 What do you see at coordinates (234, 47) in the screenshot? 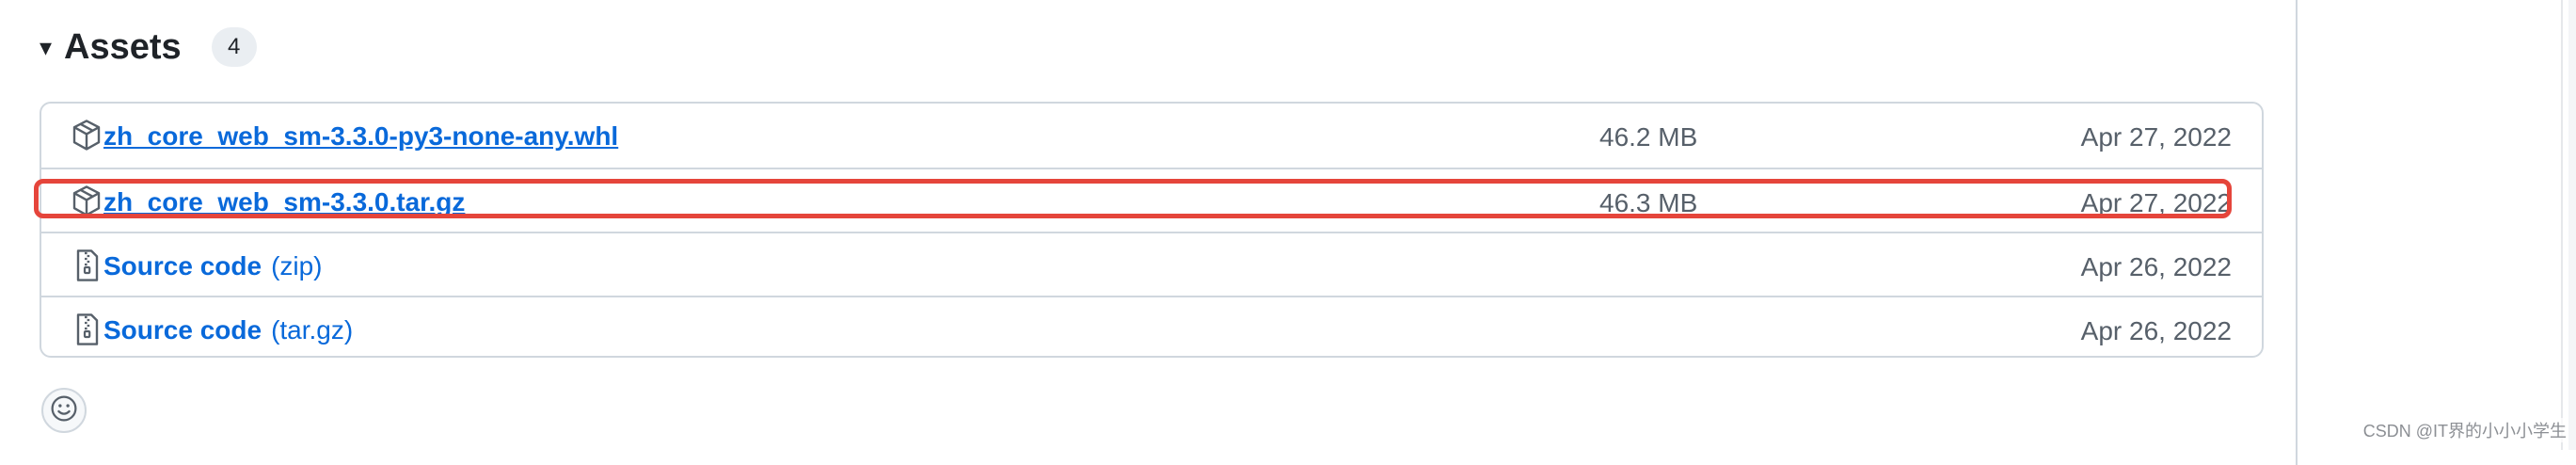
I see `assets-count-badge: 4` at bounding box center [234, 47].